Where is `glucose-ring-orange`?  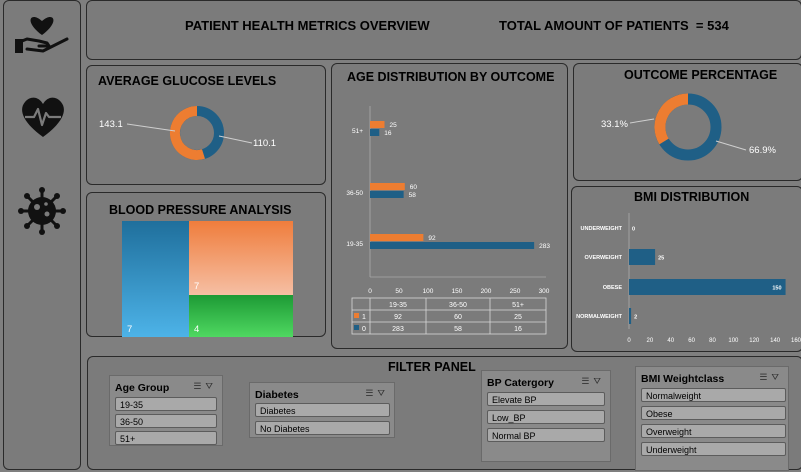
glucose-ring-orange is located at coordinates (187, 132).